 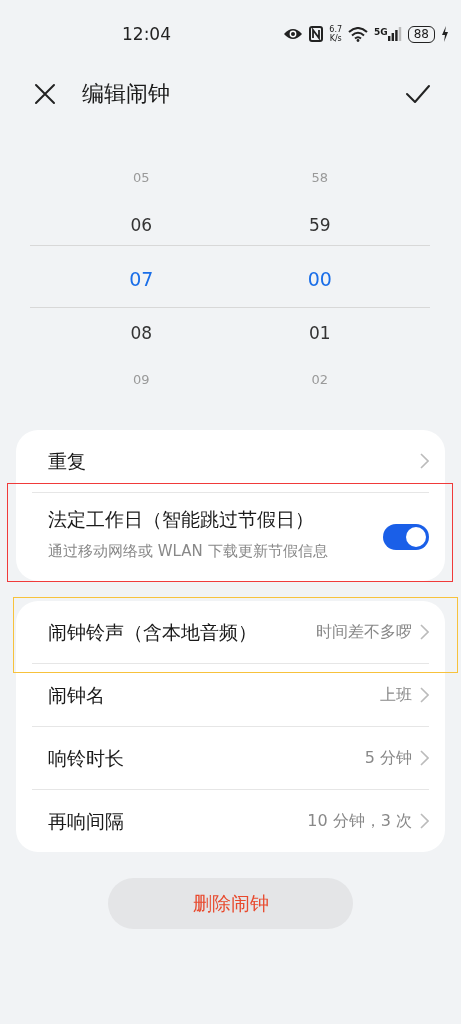 I want to click on confirm-check-icon, so click(x=418, y=94).